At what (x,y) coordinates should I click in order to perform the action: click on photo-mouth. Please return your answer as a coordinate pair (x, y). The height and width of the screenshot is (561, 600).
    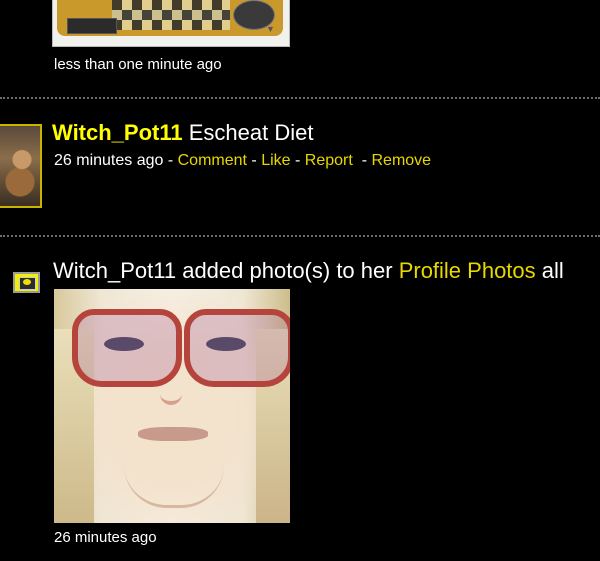
    Looking at the image, I should click on (173, 434).